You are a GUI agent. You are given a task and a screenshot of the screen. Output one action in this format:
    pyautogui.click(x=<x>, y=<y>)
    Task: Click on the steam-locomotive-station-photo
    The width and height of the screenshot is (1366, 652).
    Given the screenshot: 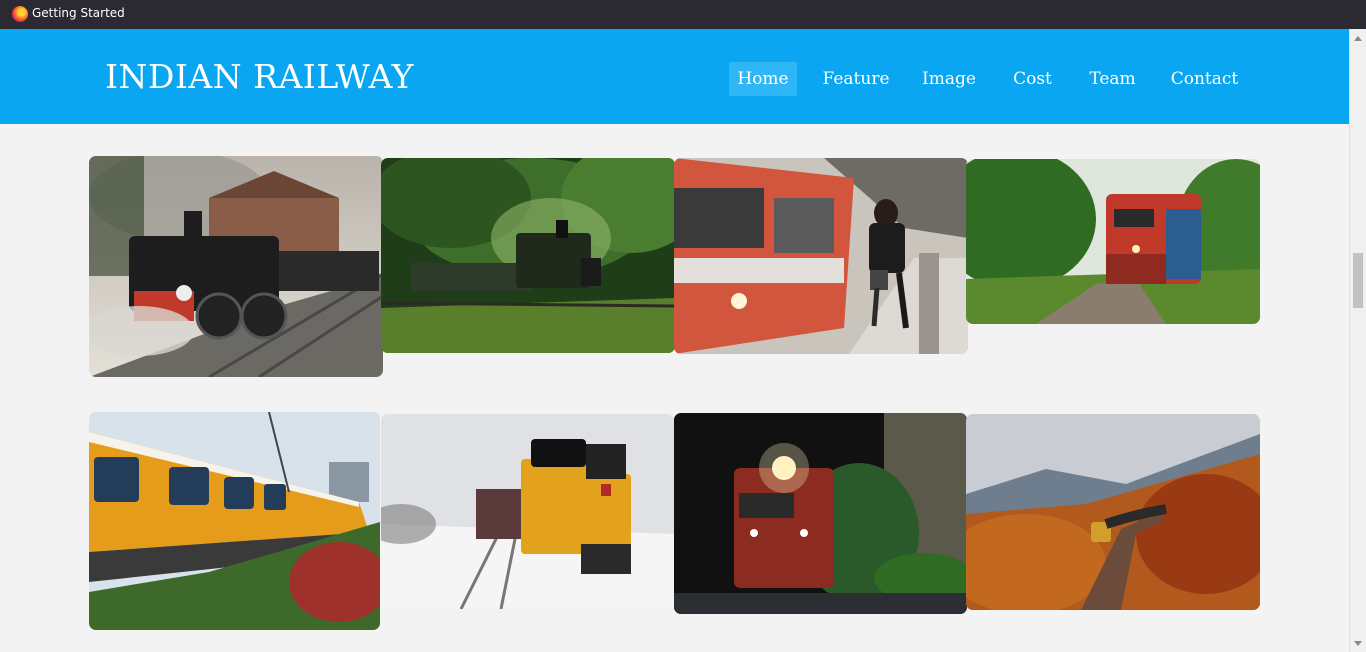 What is the action you would take?
    pyautogui.click(x=236, y=266)
    